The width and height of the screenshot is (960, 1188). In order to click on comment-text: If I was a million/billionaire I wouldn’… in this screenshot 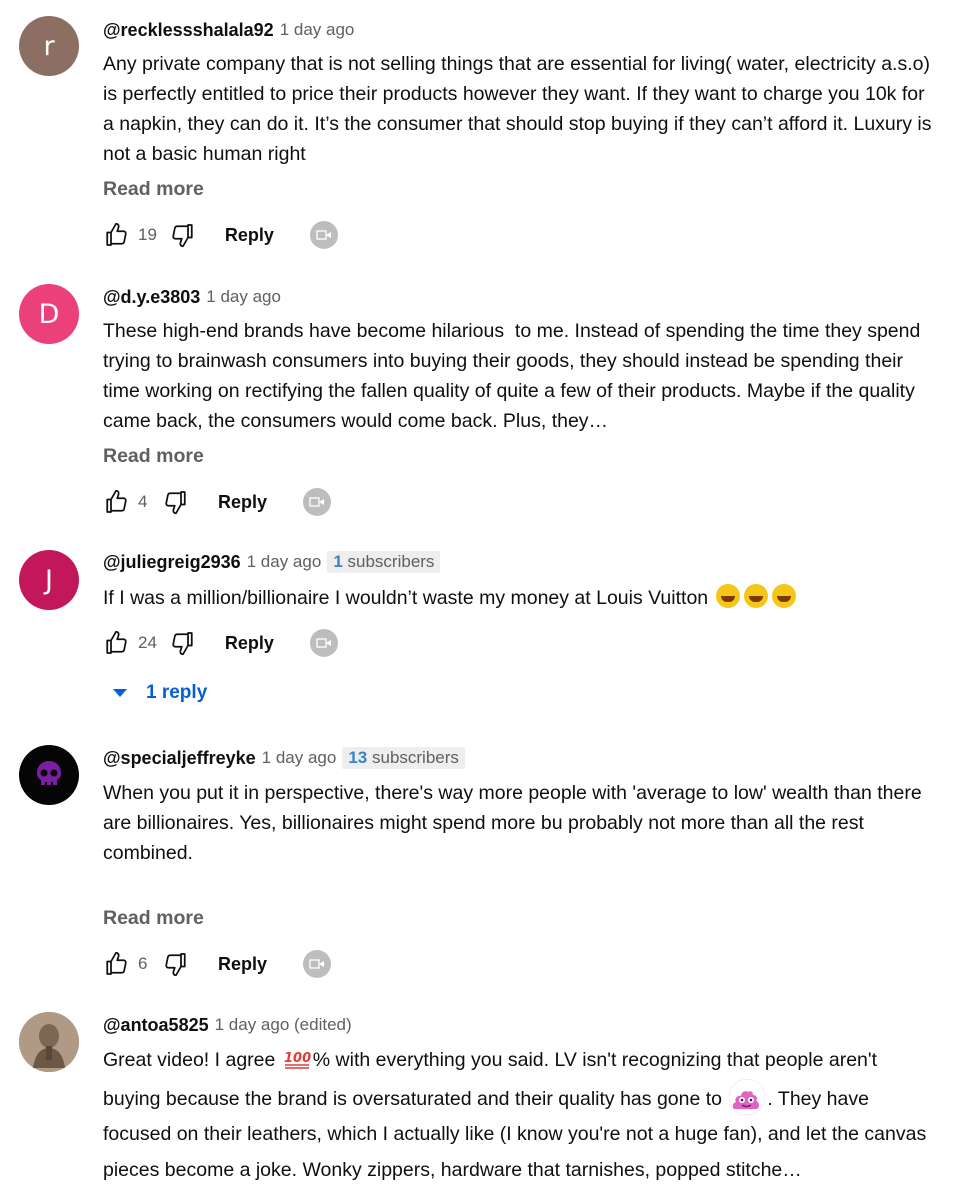, I will do `click(518, 598)`.